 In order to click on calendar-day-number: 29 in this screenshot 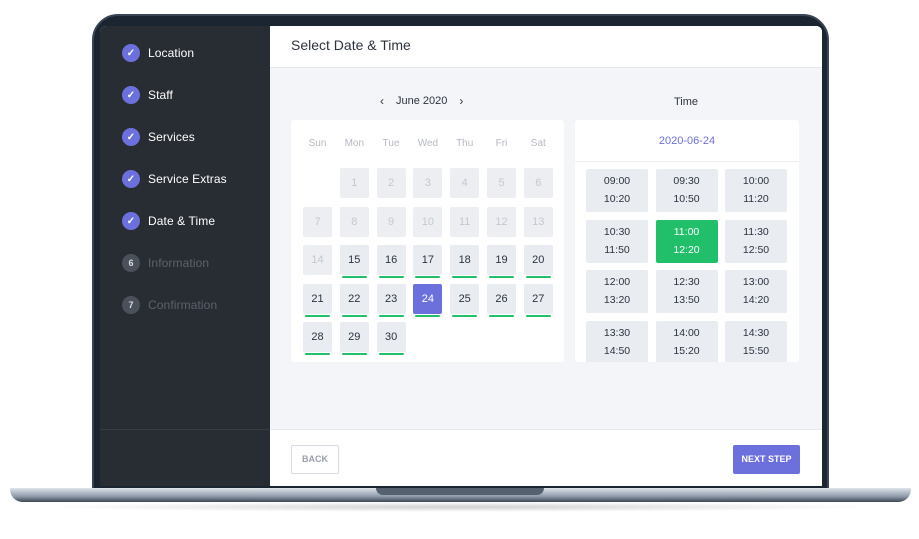, I will do `click(354, 337)`.